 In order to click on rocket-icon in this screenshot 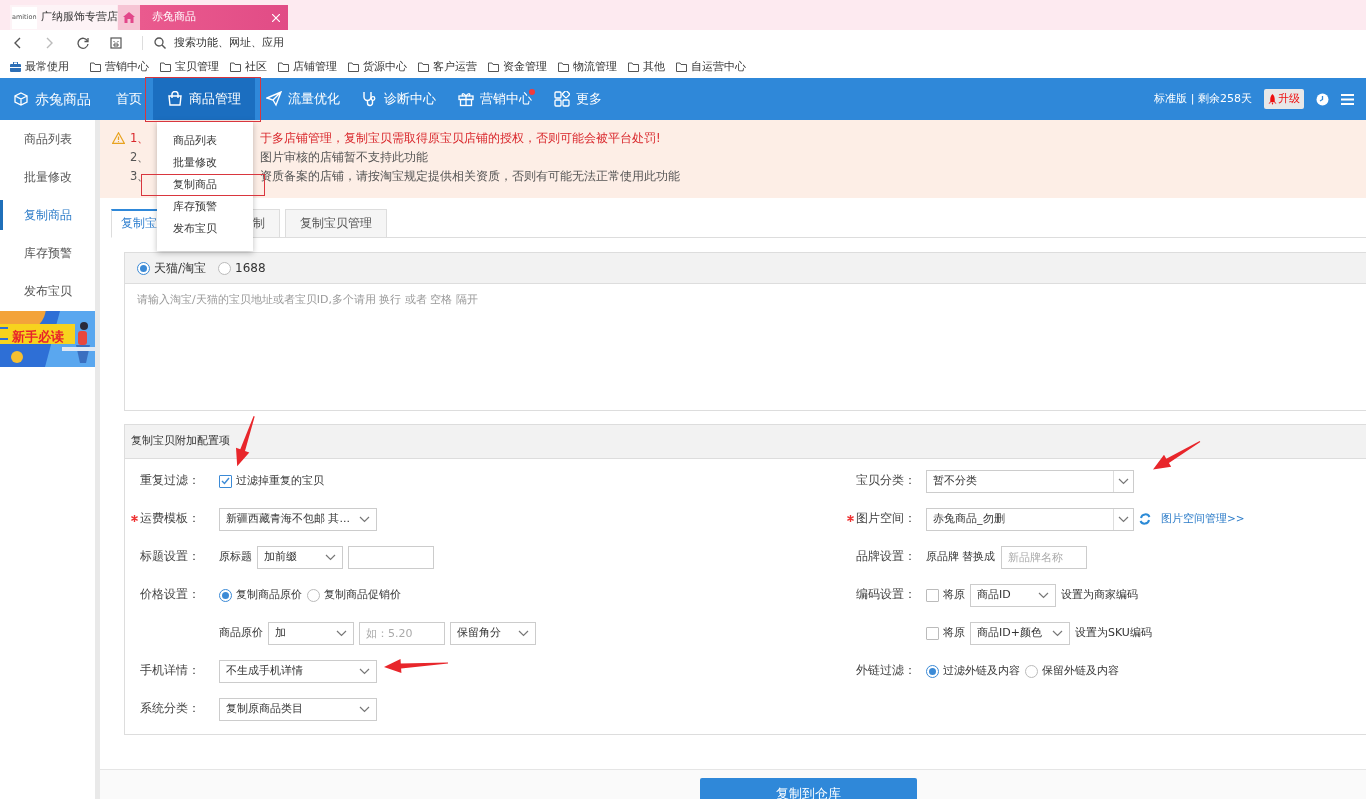, I will do `click(1272, 99)`.